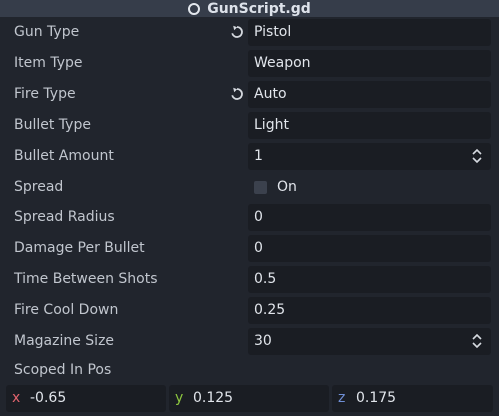 The image size is (499, 416). What do you see at coordinates (66, 310) in the screenshot?
I see `property-label: Fire Cool Down` at bounding box center [66, 310].